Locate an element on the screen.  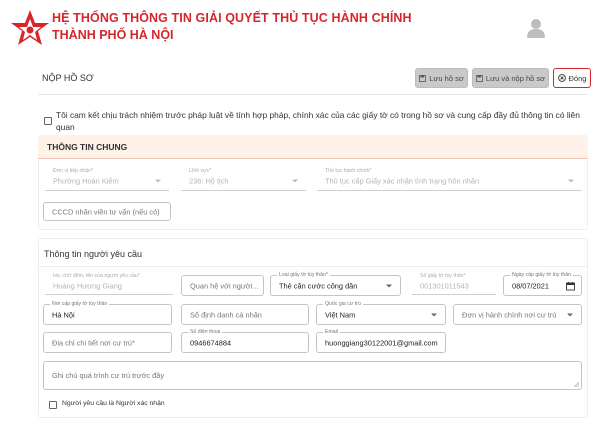
id-number-input: Số giấy tờ tùy thân* 001301011543 is located at coordinates (454, 284).